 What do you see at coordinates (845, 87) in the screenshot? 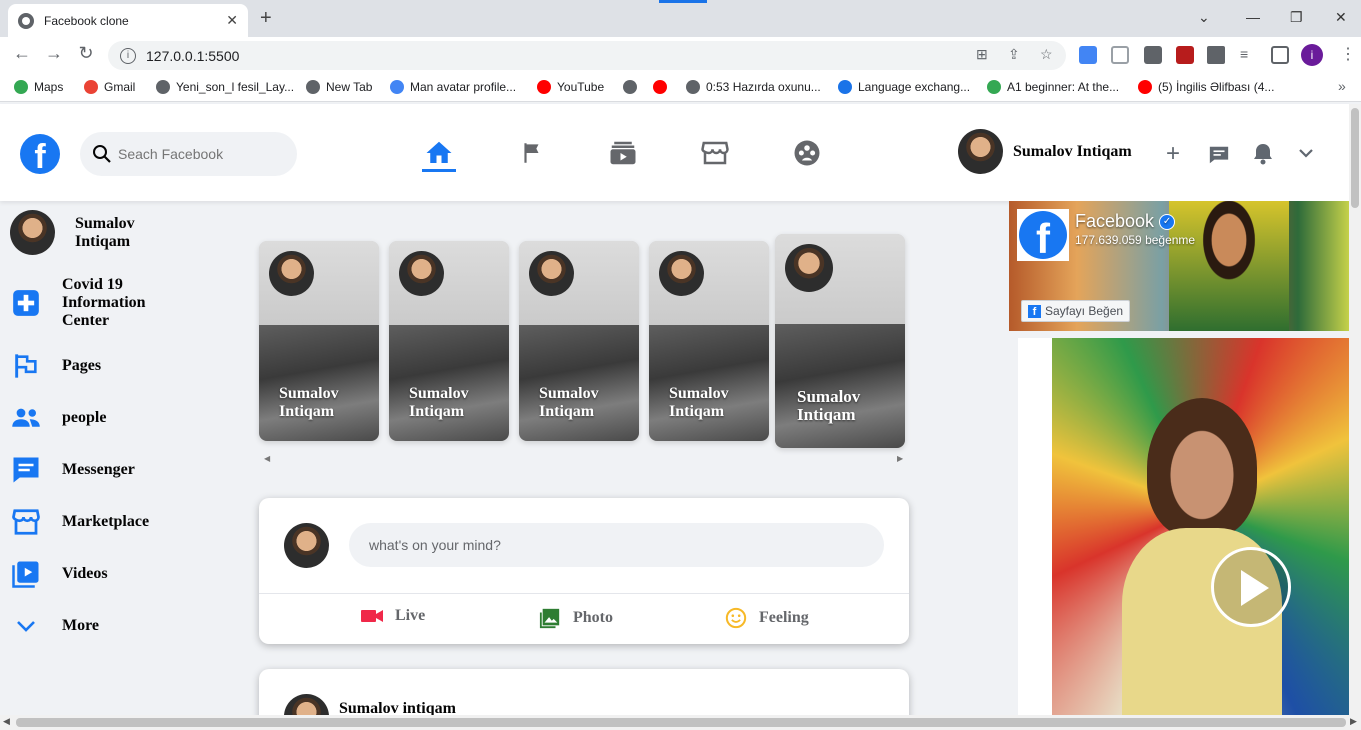
I see `bookmark-favicon-icon` at bounding box center [845, 87].